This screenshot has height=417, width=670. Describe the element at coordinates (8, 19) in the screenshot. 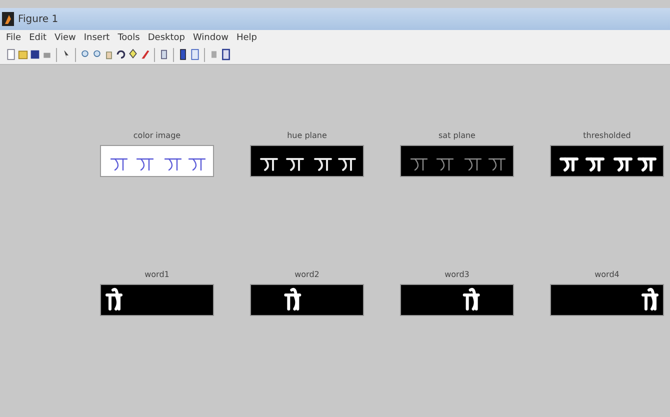

I see `figure-icon` at that location.